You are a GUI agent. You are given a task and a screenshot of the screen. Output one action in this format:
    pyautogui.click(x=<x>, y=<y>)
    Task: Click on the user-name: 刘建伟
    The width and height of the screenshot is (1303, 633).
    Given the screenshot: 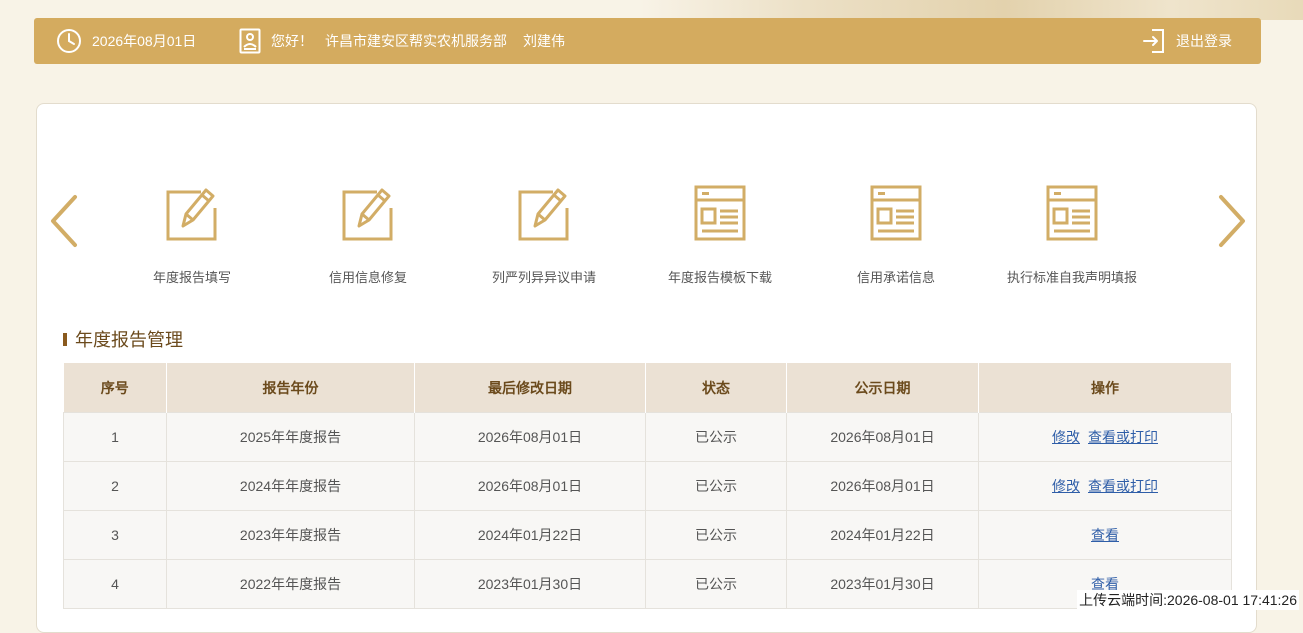 What is the action you would take?
    pyautogui.click(x=544, y=41)
    